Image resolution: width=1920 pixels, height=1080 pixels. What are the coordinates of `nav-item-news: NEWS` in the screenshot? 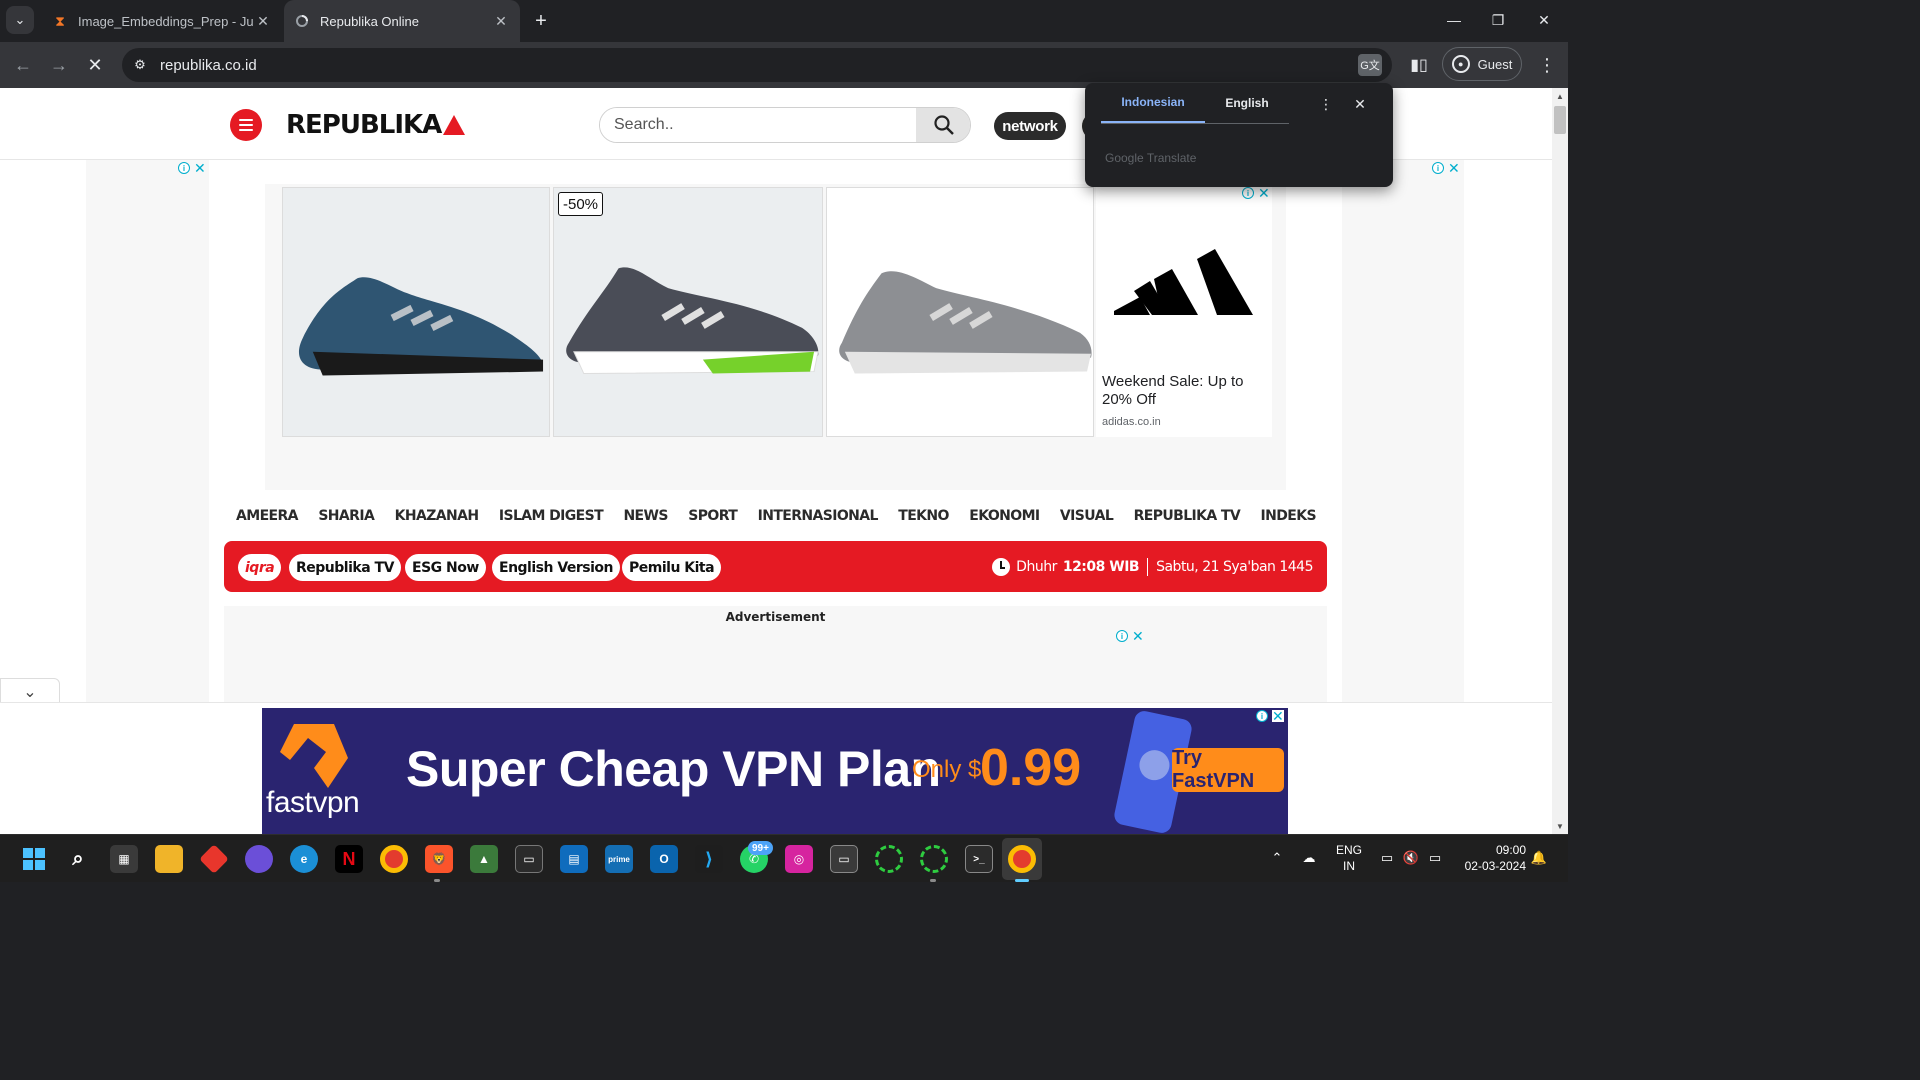 It's located at (645, 516).